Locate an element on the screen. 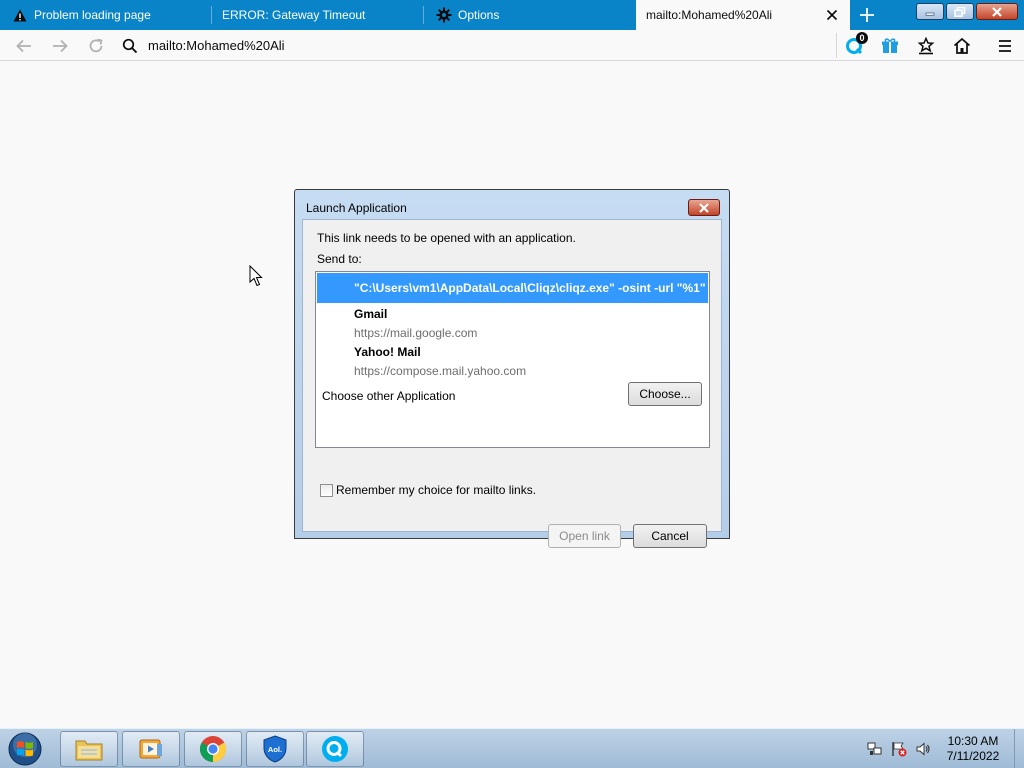 This screenshot has width=1024, height=768. window-controls is located at coordinates (967, 11).